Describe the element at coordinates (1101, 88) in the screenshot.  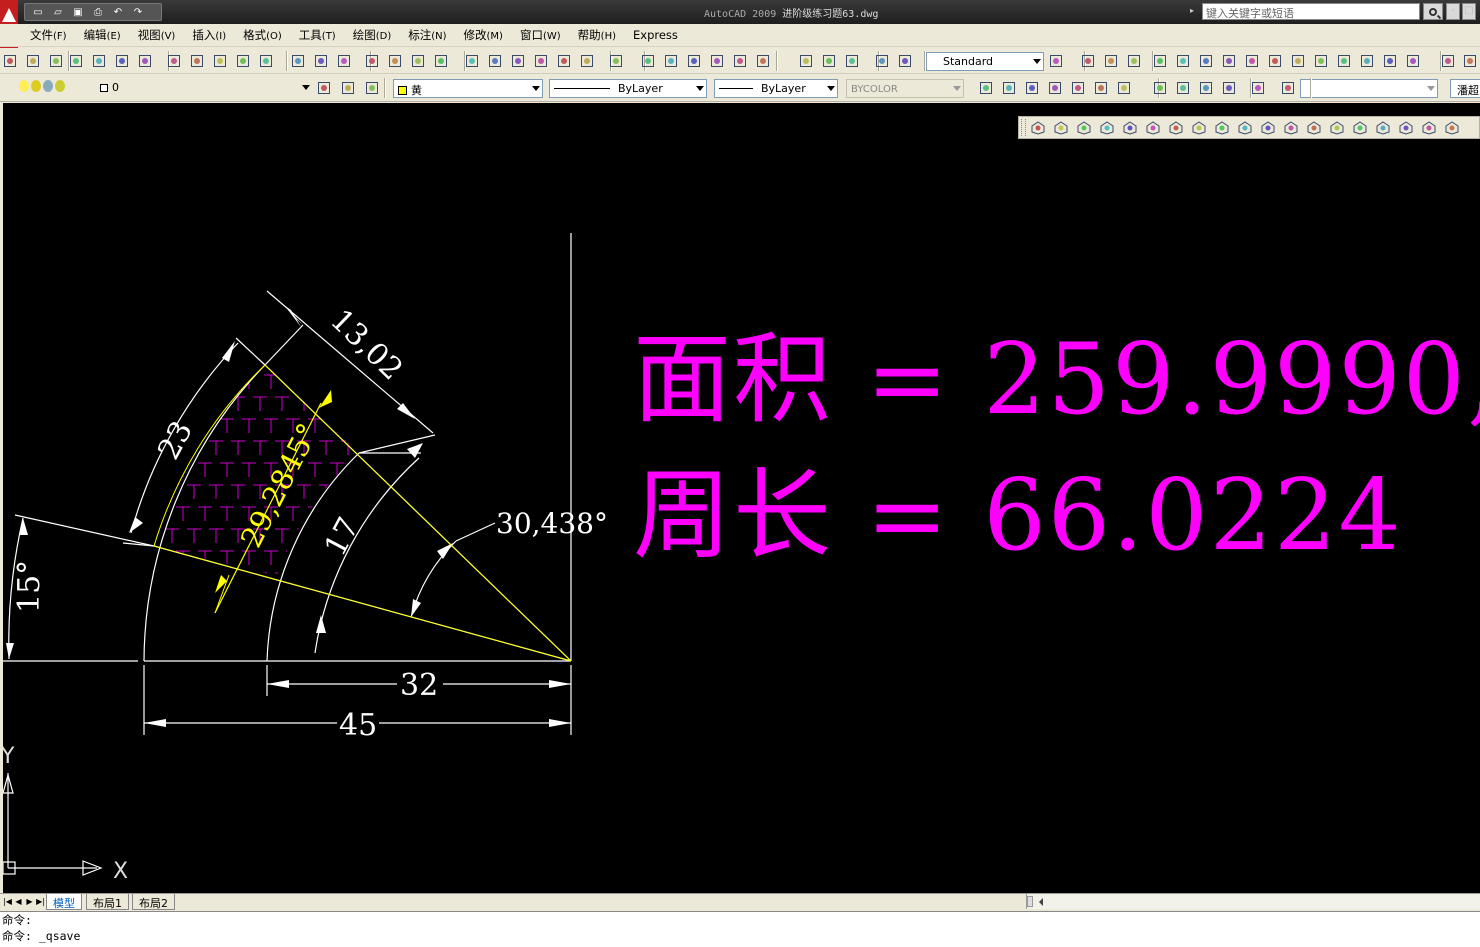
I see `walk-icon` at that location.